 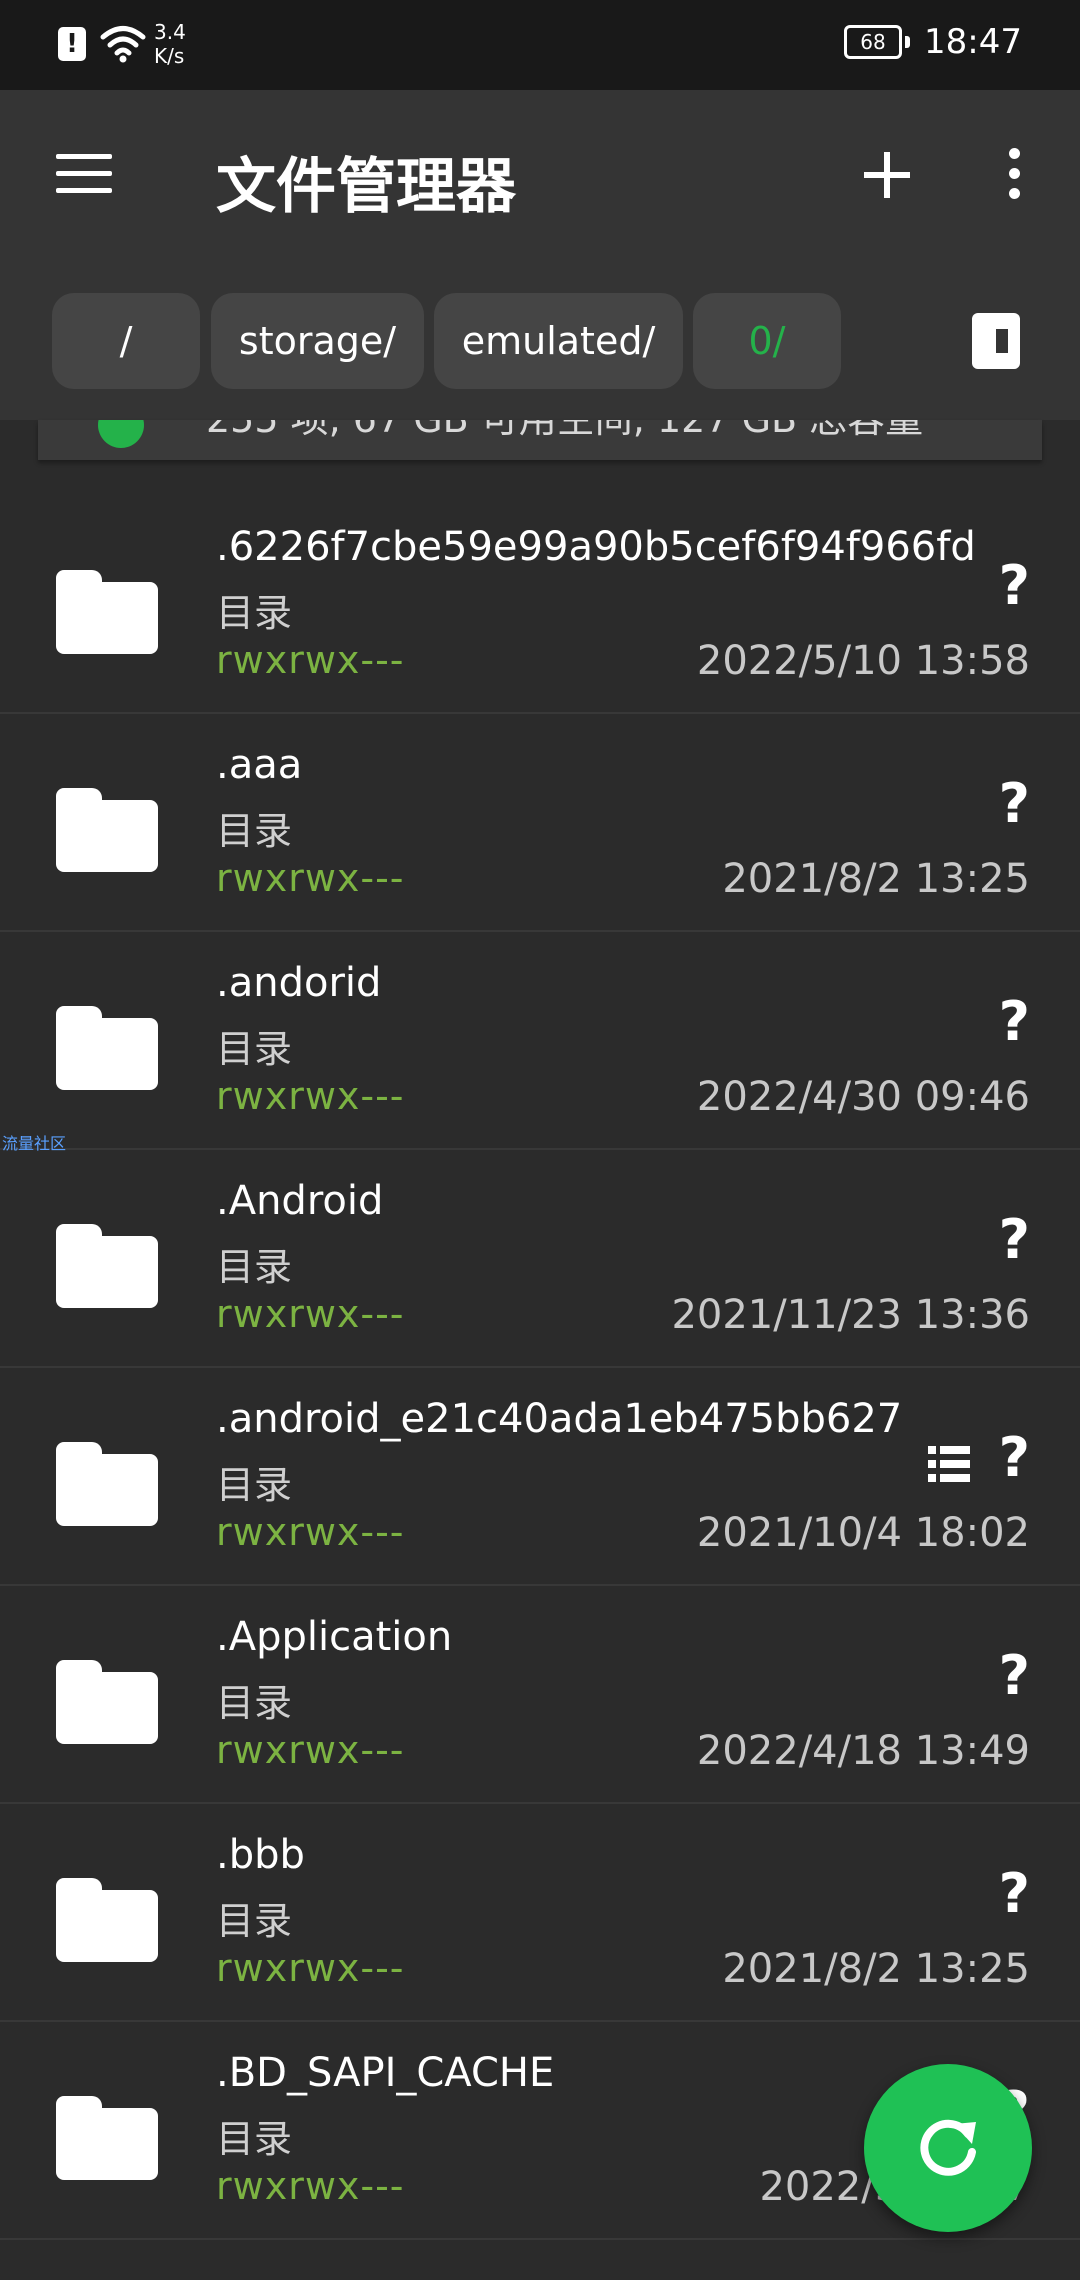 What do you see at coordinates (72, 44) in the screenshot?
I see `alert-icon: !` at bounding box center [72, 44].